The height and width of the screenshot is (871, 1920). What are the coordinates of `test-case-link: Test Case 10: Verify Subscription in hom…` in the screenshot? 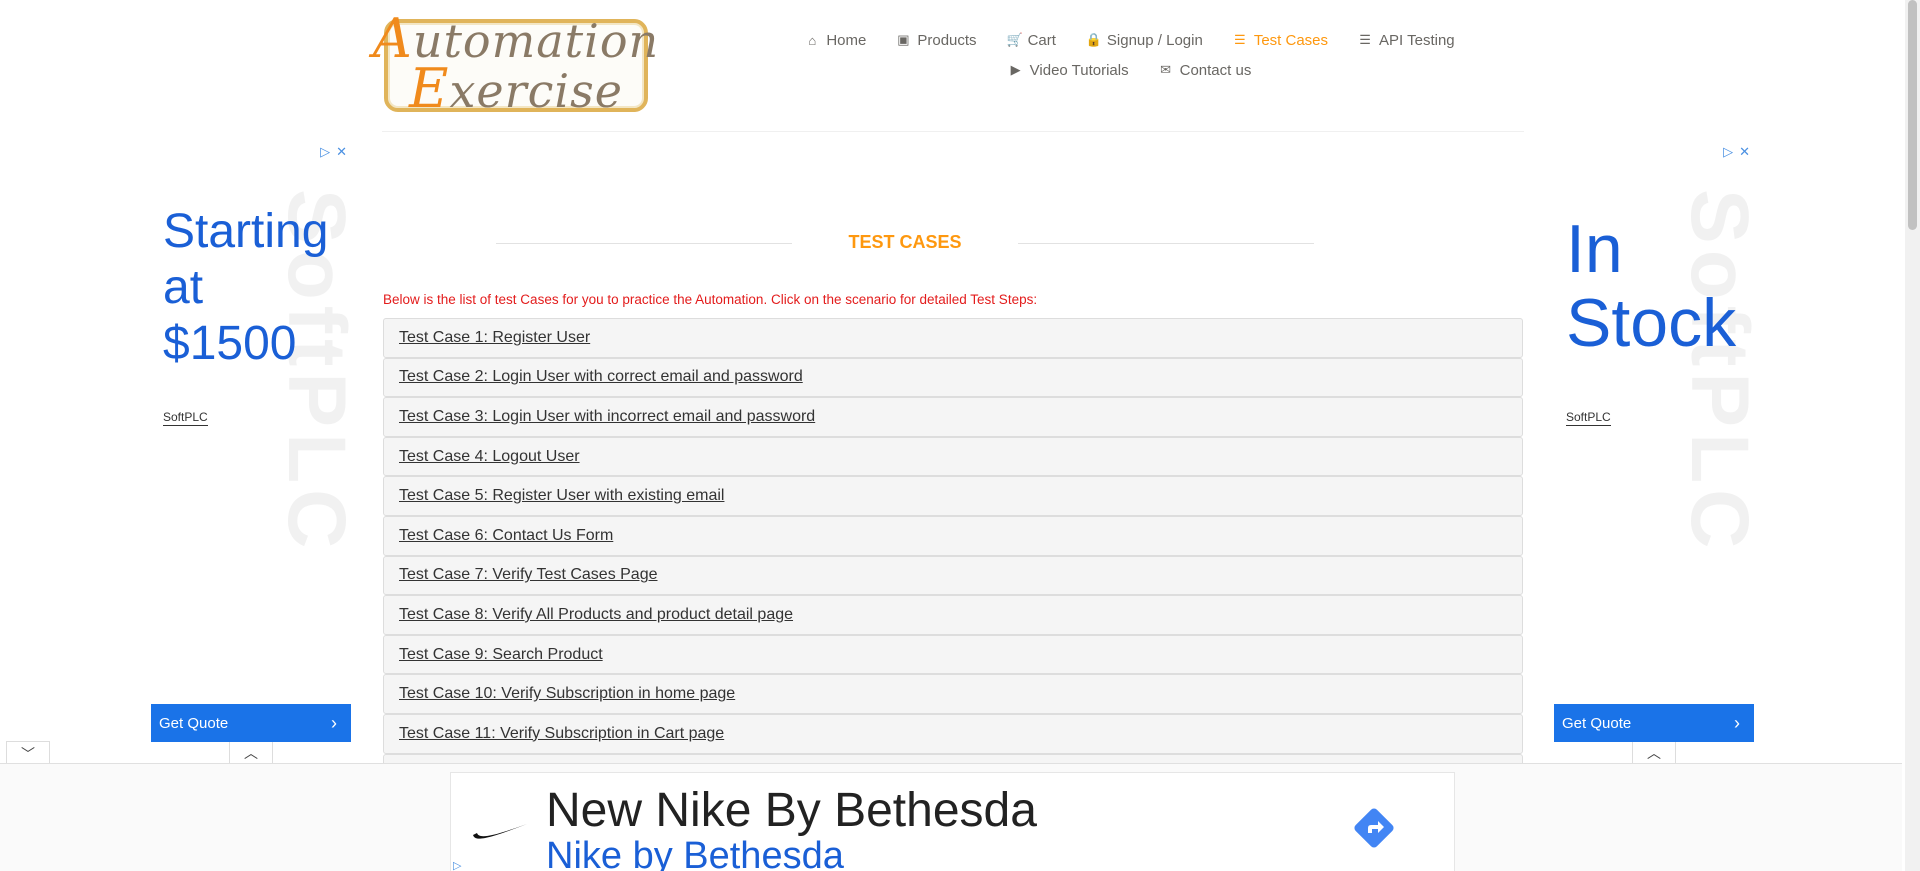 It's located at (567, 694).